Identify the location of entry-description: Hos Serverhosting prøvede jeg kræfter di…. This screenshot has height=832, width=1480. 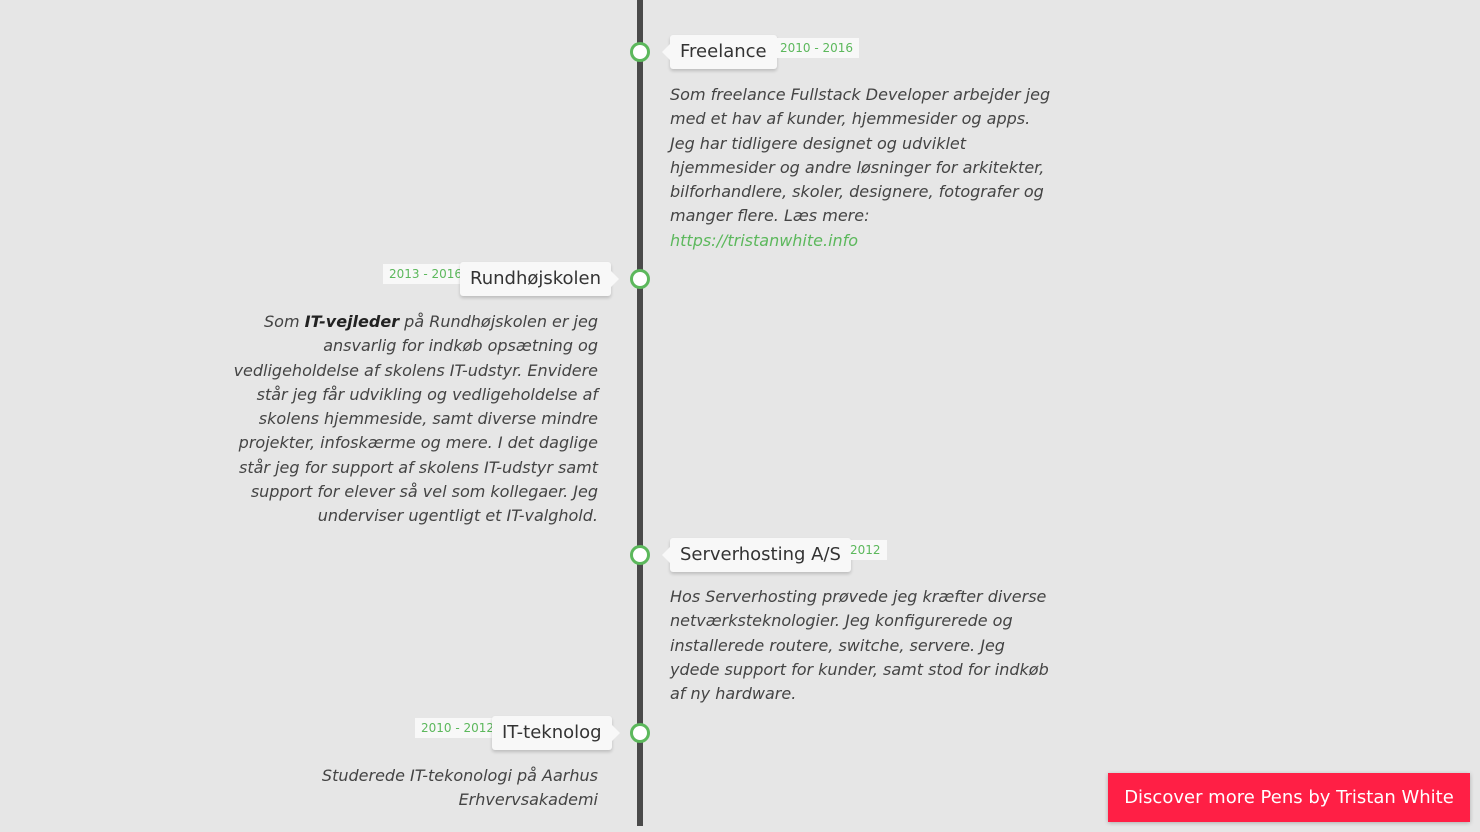
(859, 645).